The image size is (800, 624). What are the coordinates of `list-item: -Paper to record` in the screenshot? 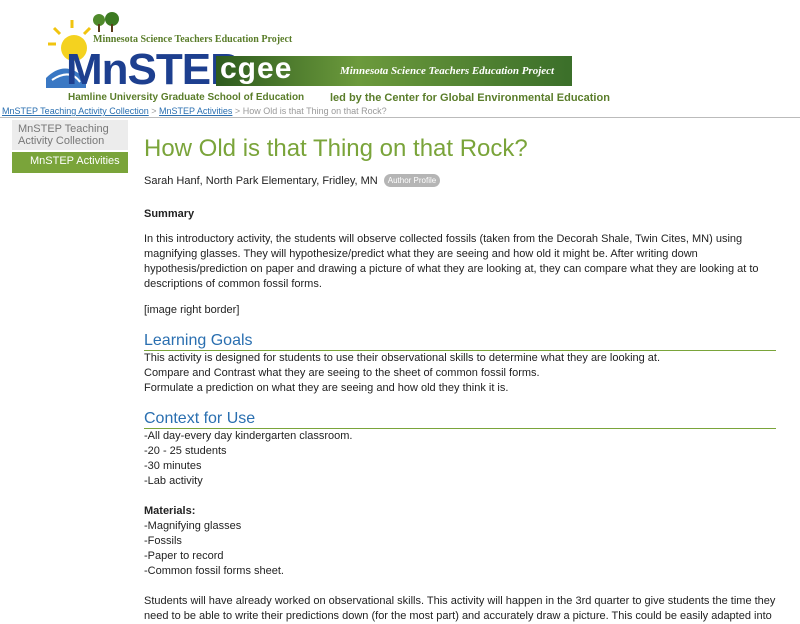 It's located at (184, 556).